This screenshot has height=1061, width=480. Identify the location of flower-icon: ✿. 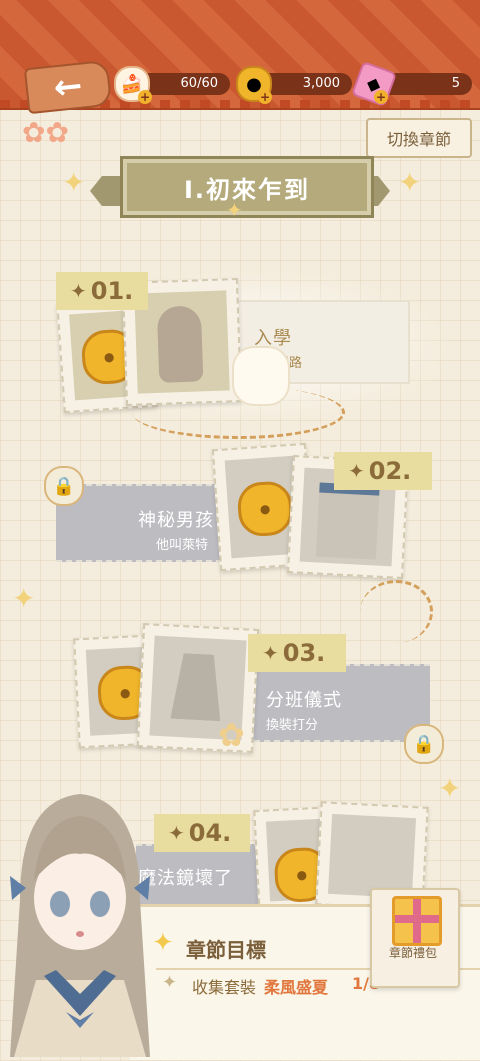
(231, 735).